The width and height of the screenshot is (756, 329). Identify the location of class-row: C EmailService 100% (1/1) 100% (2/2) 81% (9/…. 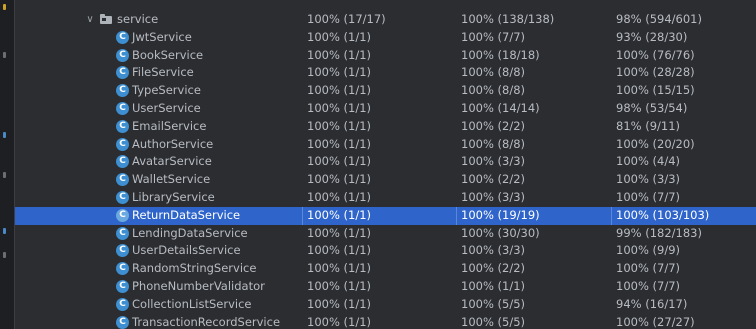
(385, 127).